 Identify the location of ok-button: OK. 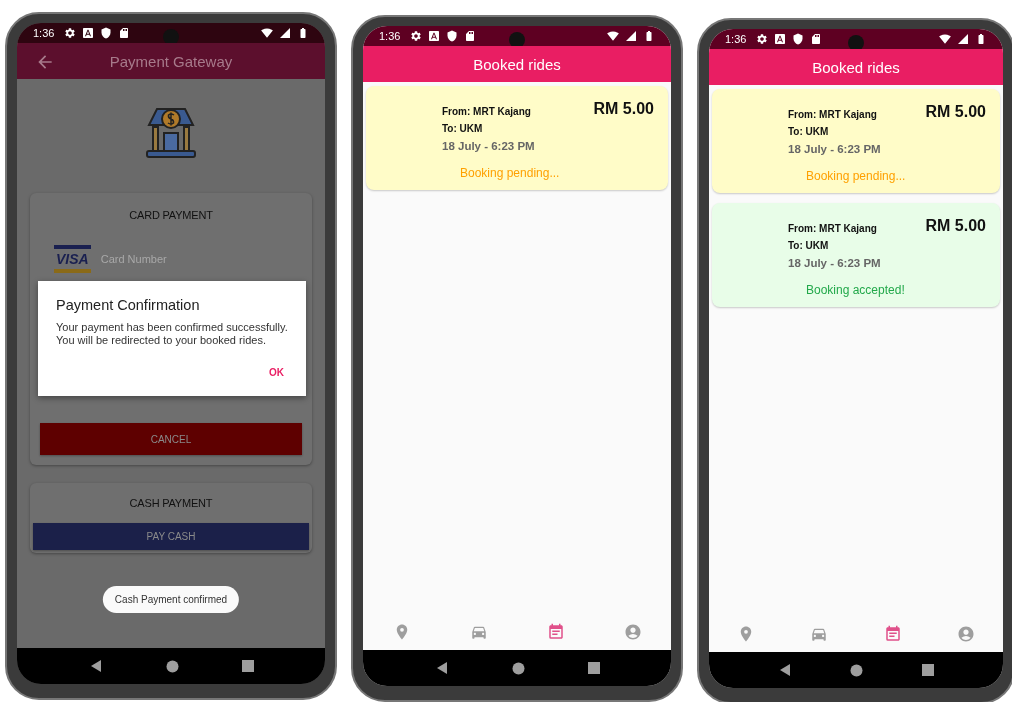
(276, 373).